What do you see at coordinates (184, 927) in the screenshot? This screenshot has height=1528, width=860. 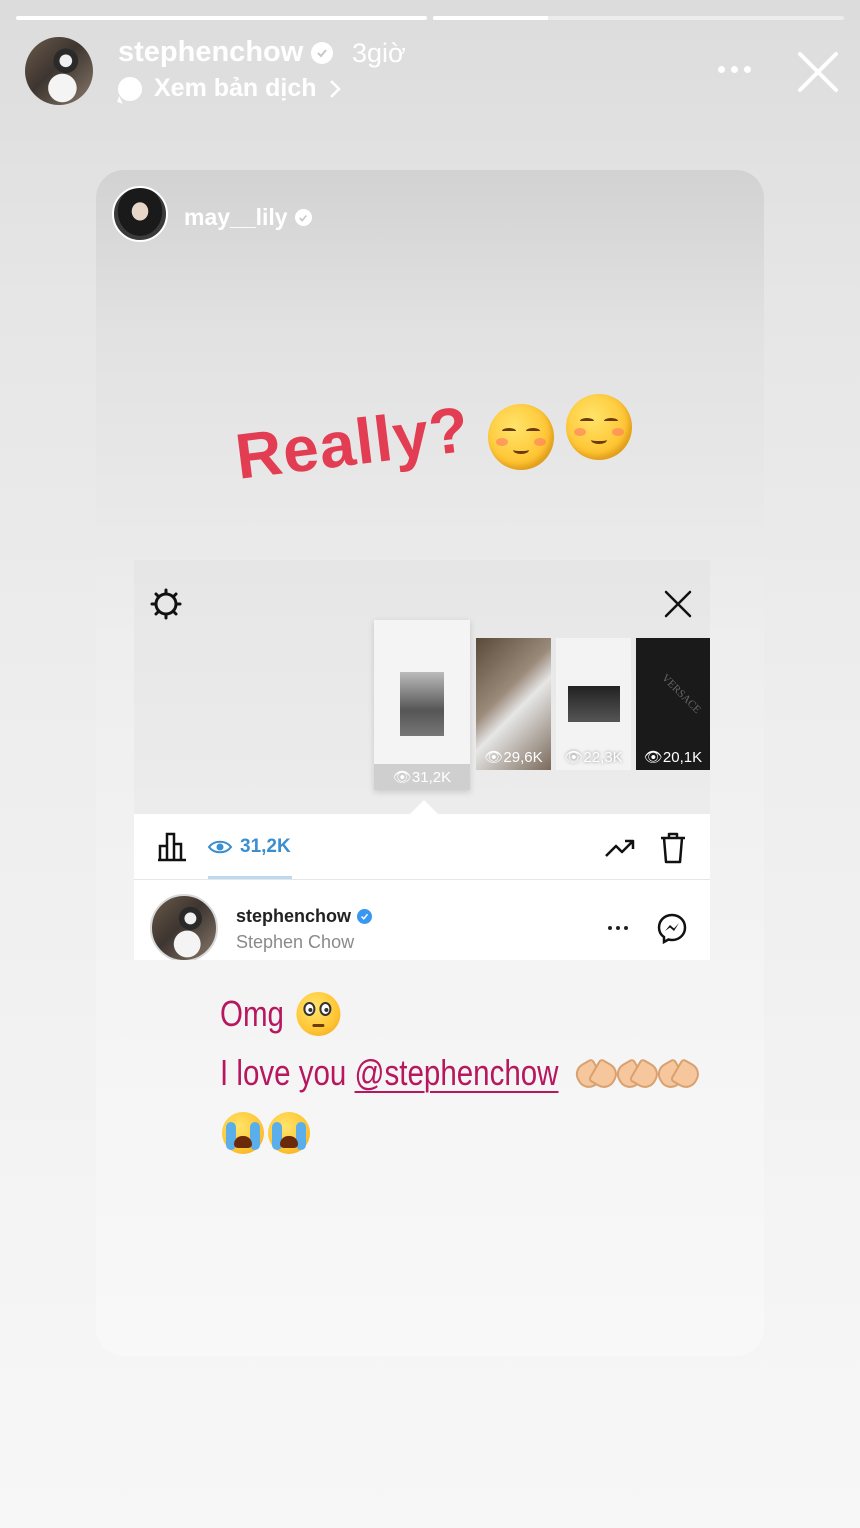 I see `viewer-avatar` at bounding box center [184, 927].